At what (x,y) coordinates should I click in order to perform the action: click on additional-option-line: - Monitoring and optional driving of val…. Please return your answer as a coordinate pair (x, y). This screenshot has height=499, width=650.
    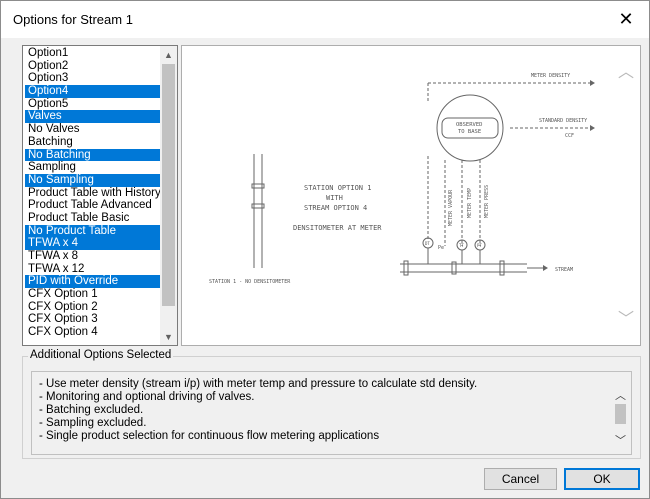
    Looking at the image, I should click on (147, 397).